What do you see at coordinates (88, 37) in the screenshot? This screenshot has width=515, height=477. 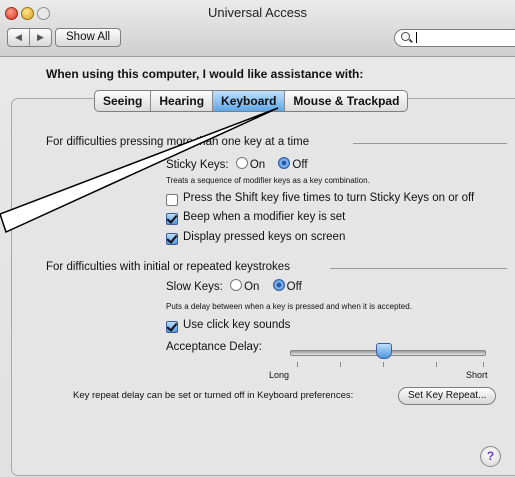 I see `show-all-button: Show All` at bounding box center [88, 37].